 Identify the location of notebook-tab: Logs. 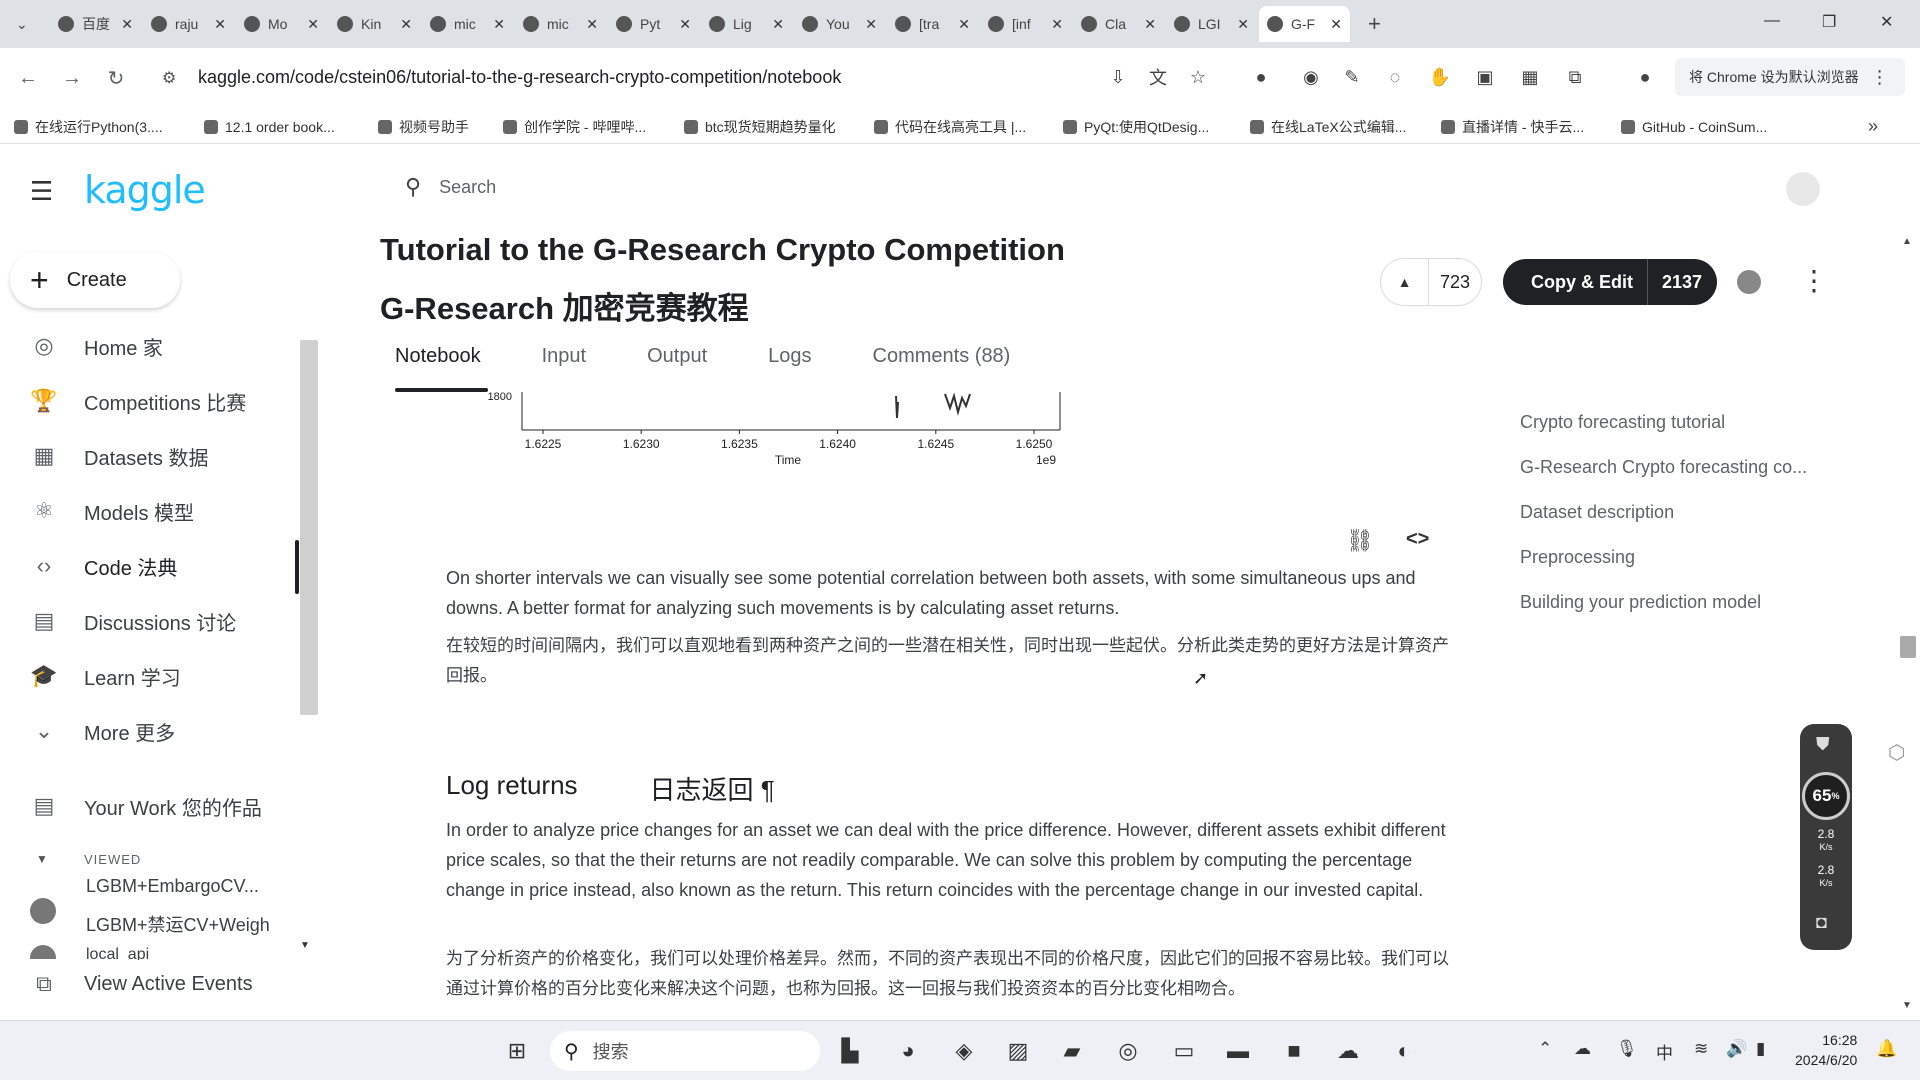
(790, 356).